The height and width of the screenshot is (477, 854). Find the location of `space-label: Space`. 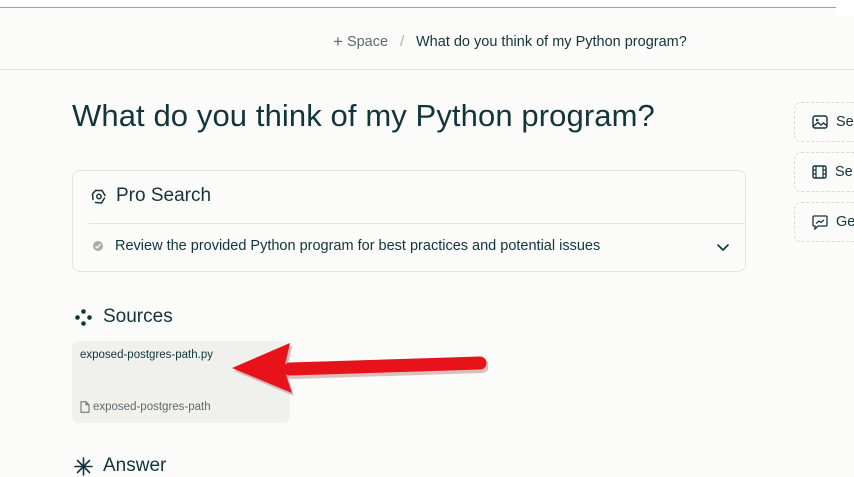

space-label: Space is located at coordinates (367, 42).